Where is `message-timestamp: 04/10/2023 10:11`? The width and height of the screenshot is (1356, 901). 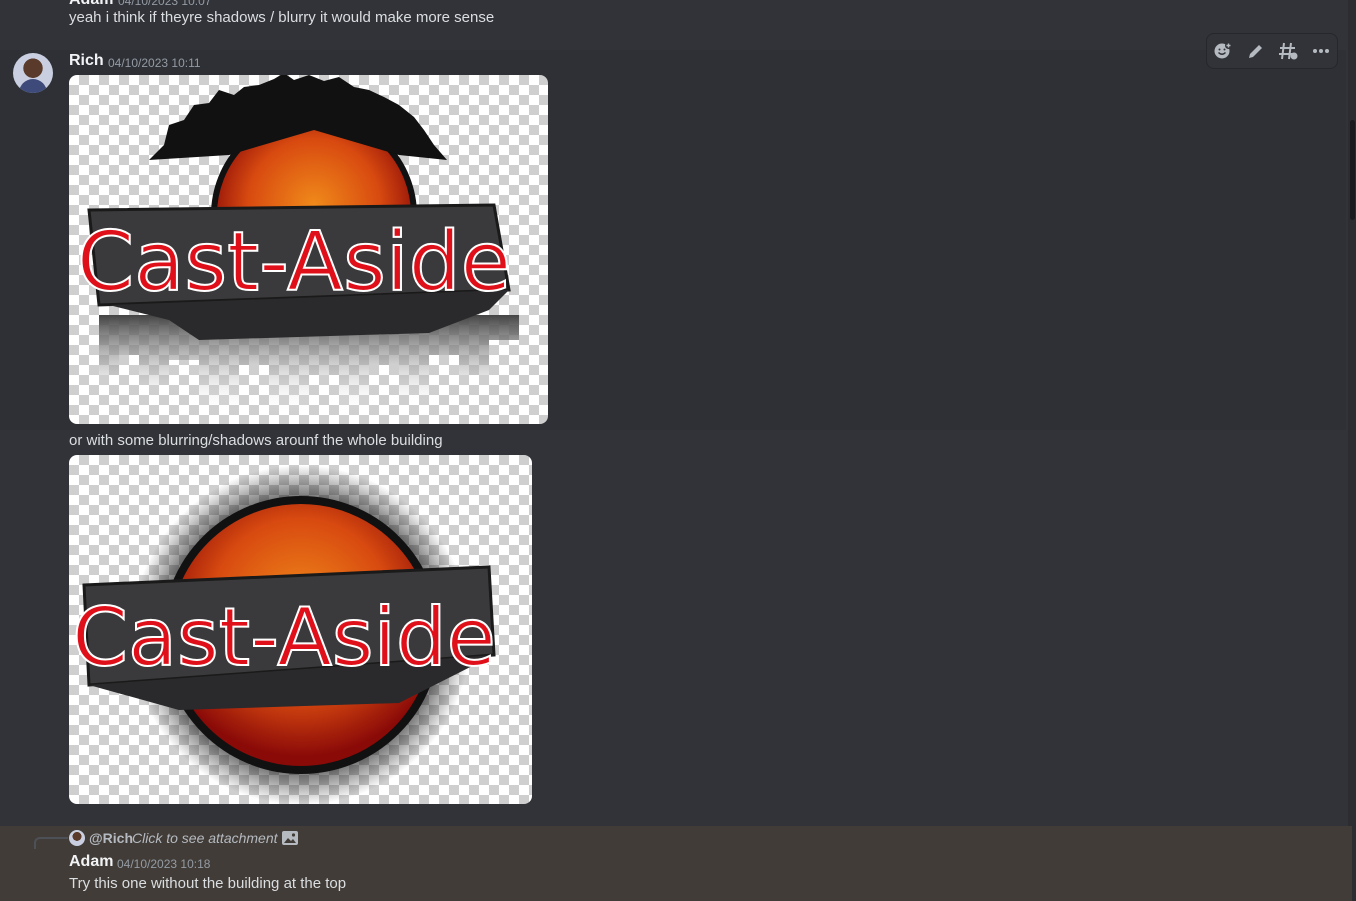 message-timestamp: 04/10/2023 10:11 is located at coordinates (154, 63).